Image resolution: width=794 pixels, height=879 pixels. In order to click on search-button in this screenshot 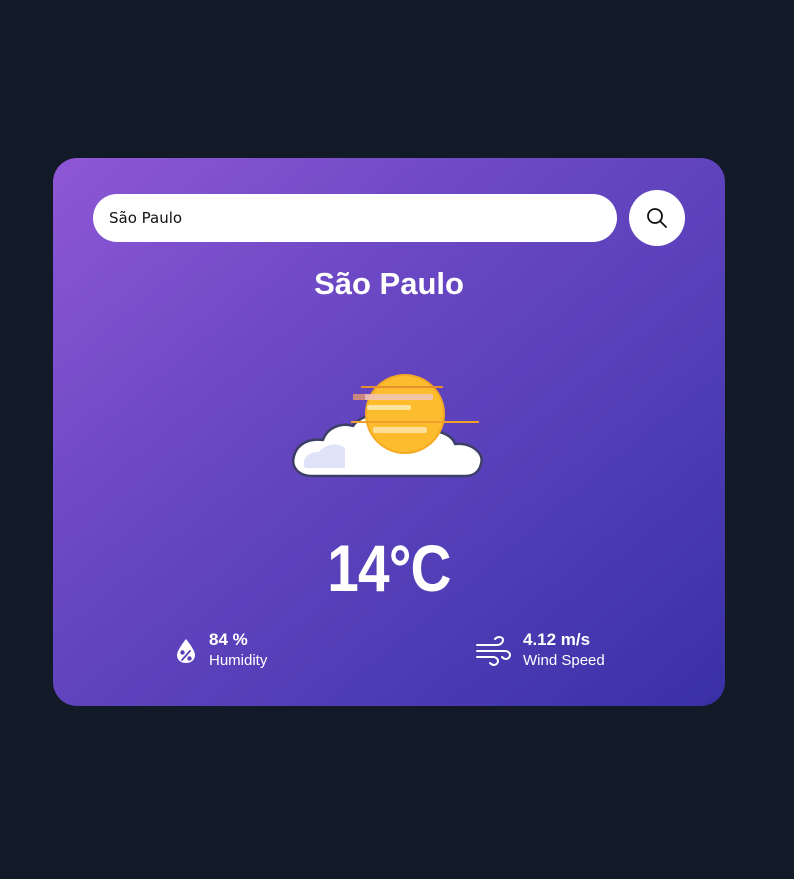, I will do `click(657, 218)`.